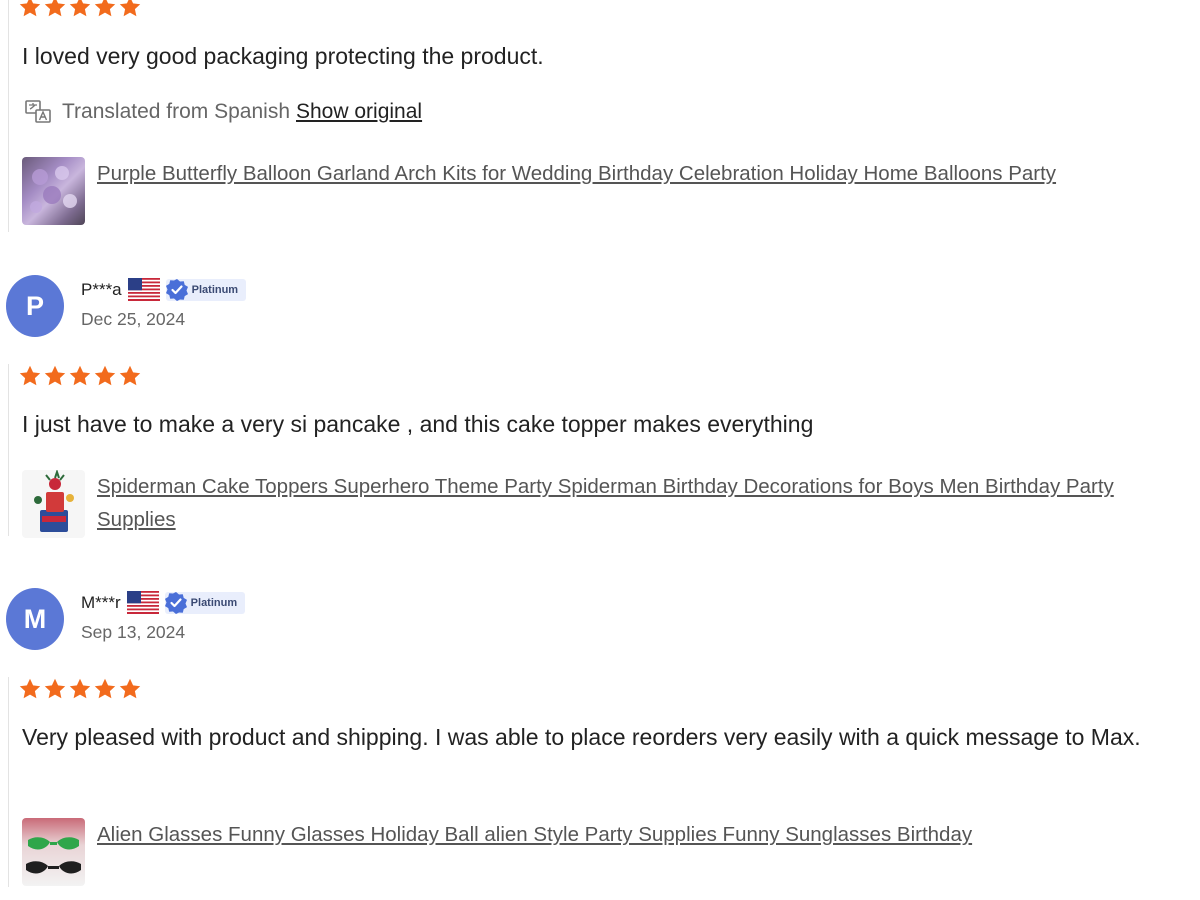 The width and height of the screenshot is (1200, 900). Describe the element at coordinates (101, 289) in the screenshot. I see `reviewer-name: P***a` at that location.